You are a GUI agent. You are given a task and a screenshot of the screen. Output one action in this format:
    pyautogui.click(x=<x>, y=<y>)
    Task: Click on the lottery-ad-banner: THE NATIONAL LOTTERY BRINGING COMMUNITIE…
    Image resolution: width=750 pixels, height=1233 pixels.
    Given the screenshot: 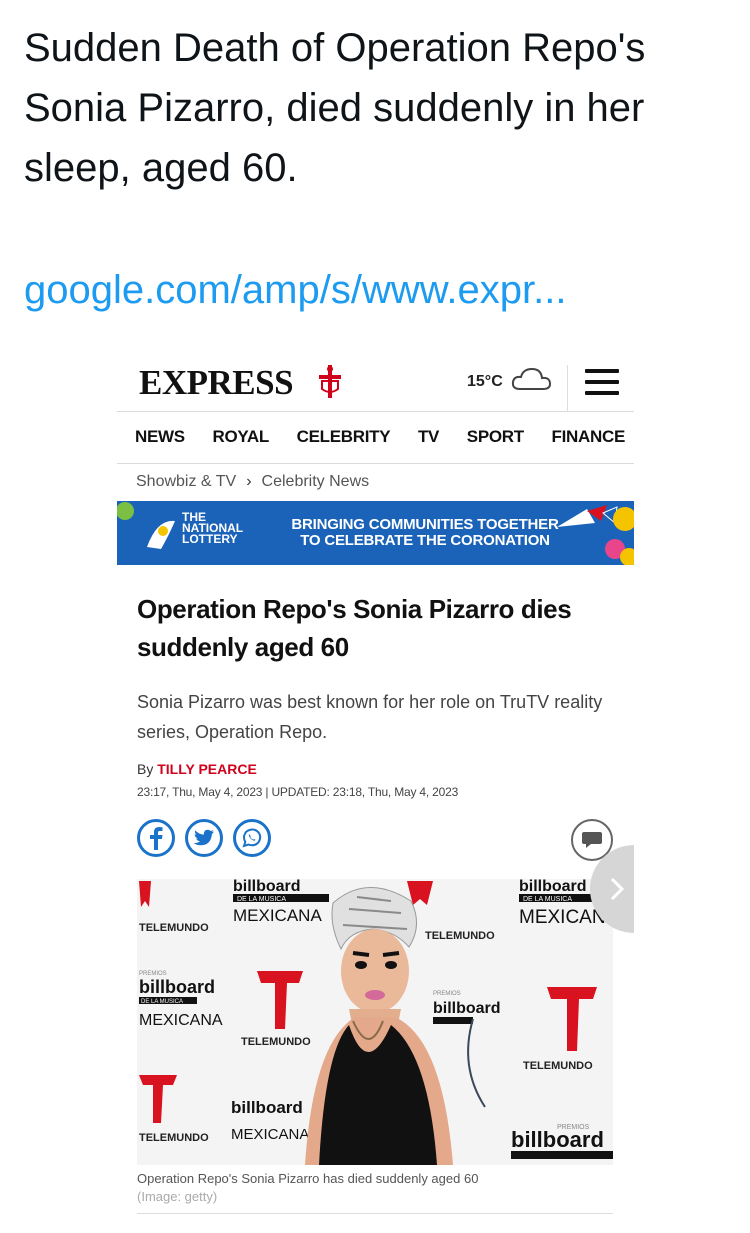 What is the action you would take?
    pyautogui.click(x=375, y=533)
    